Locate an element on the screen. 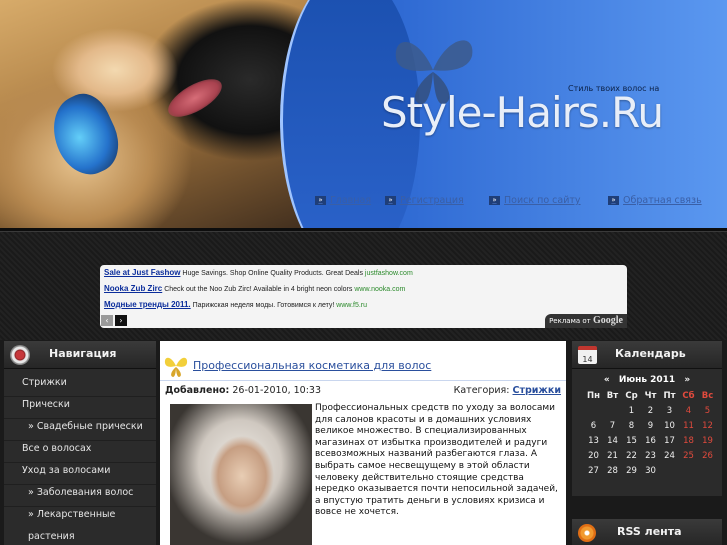 The width and height of the screenshot is (727, 545). weekday-label: Пн is located at coordinates (593, 396).